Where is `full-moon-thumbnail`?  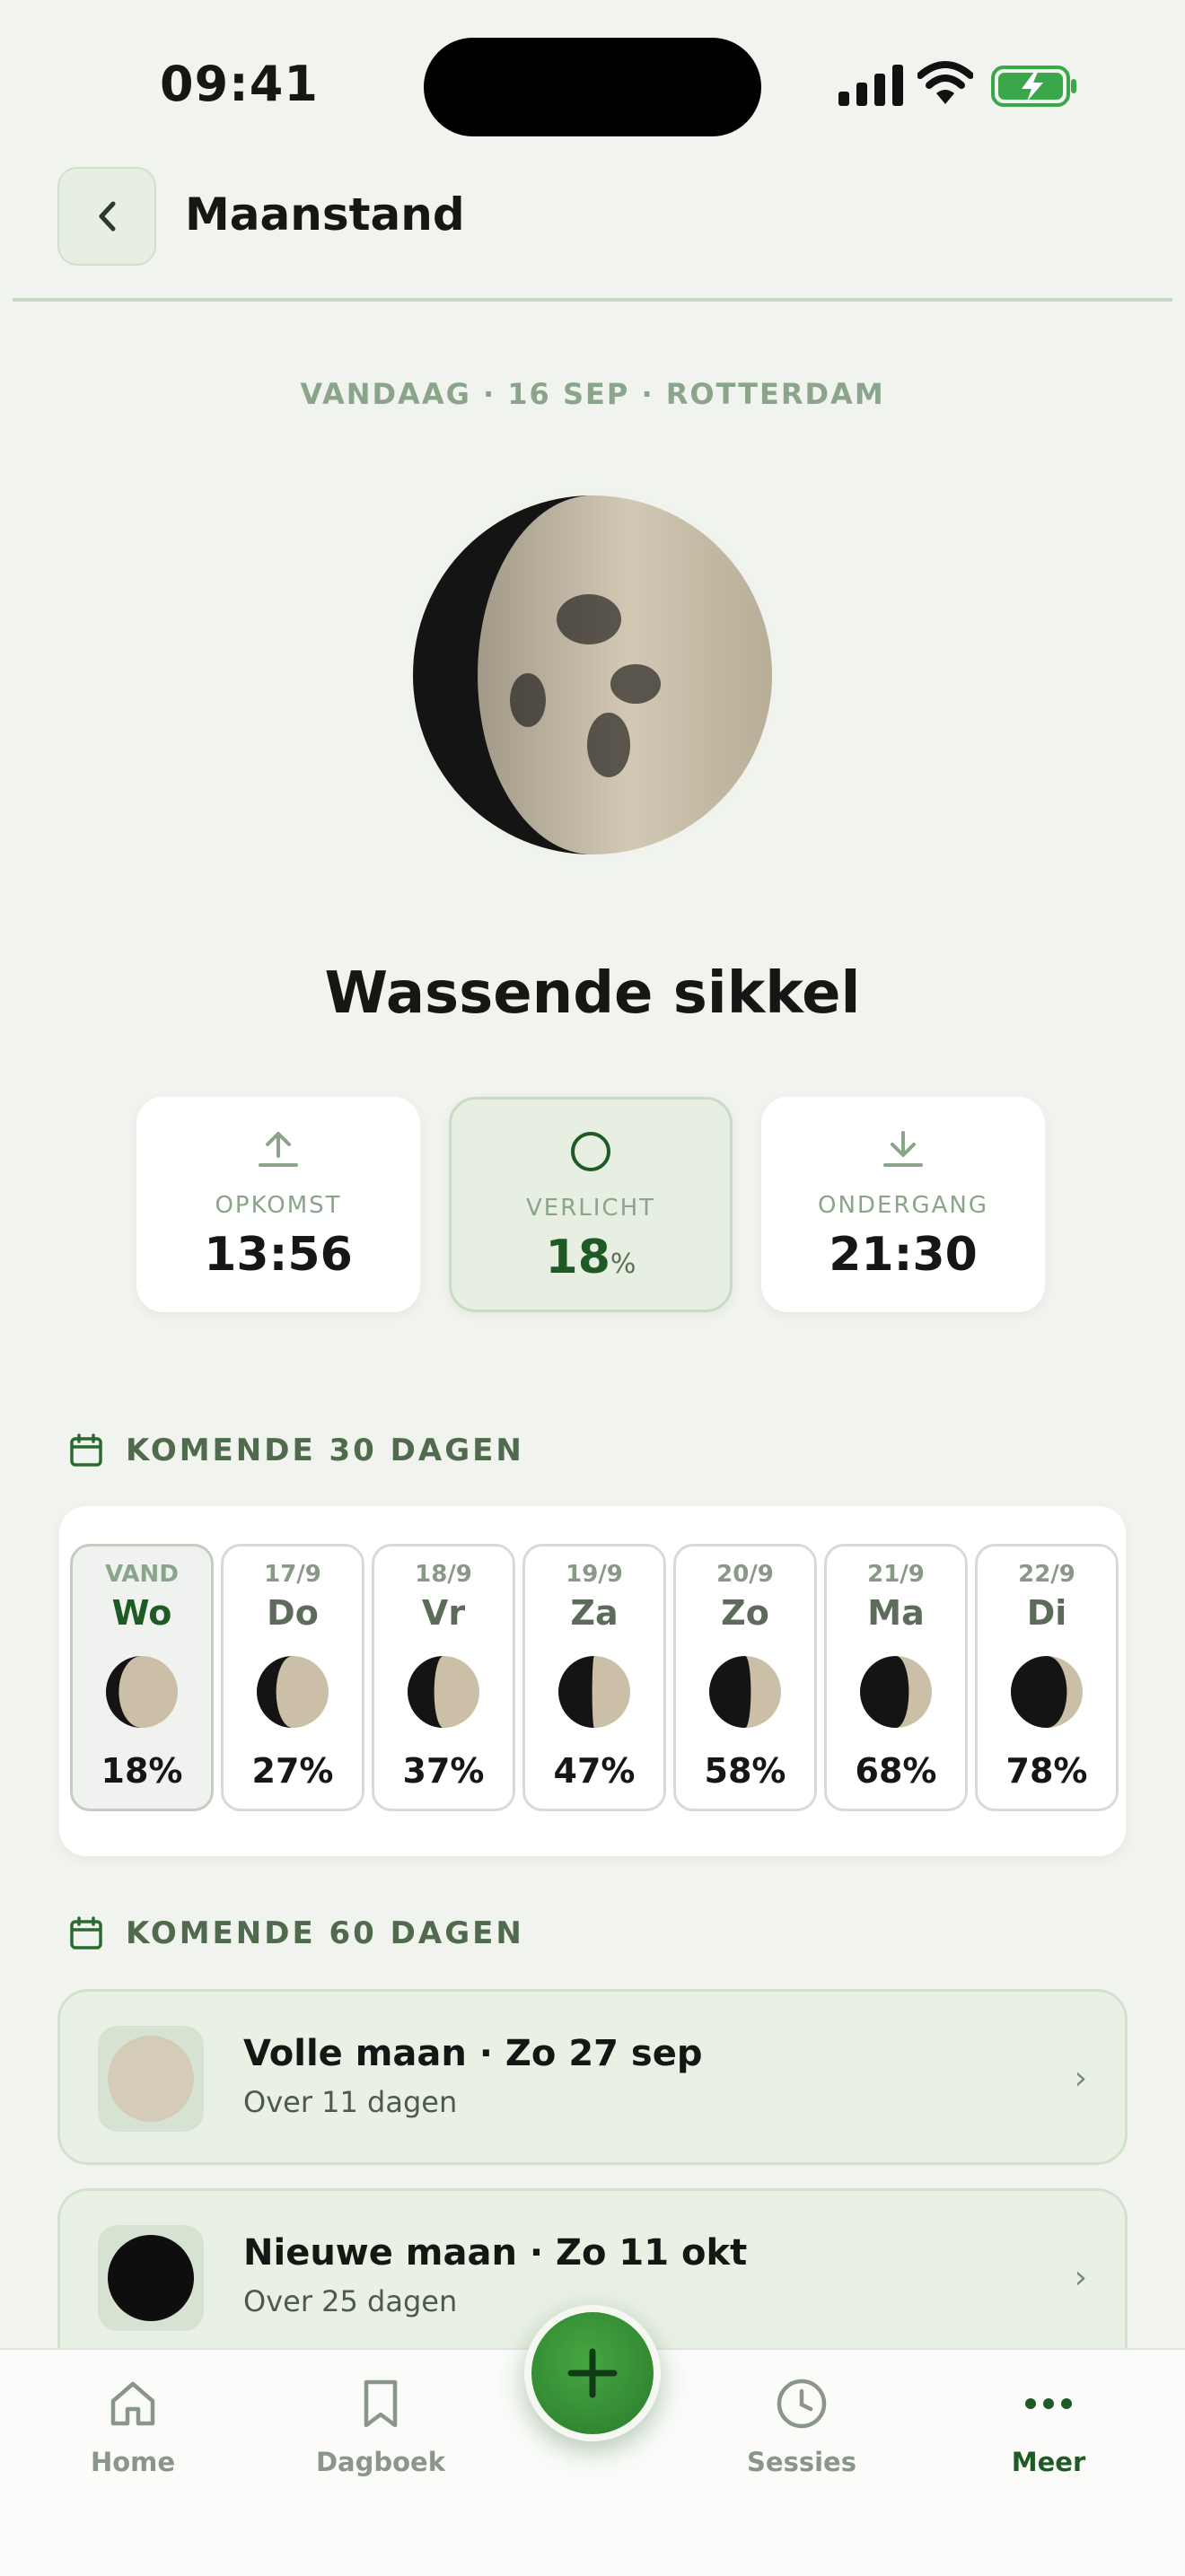 full-moon-thumbnail is located at coordinates (151, 2079).